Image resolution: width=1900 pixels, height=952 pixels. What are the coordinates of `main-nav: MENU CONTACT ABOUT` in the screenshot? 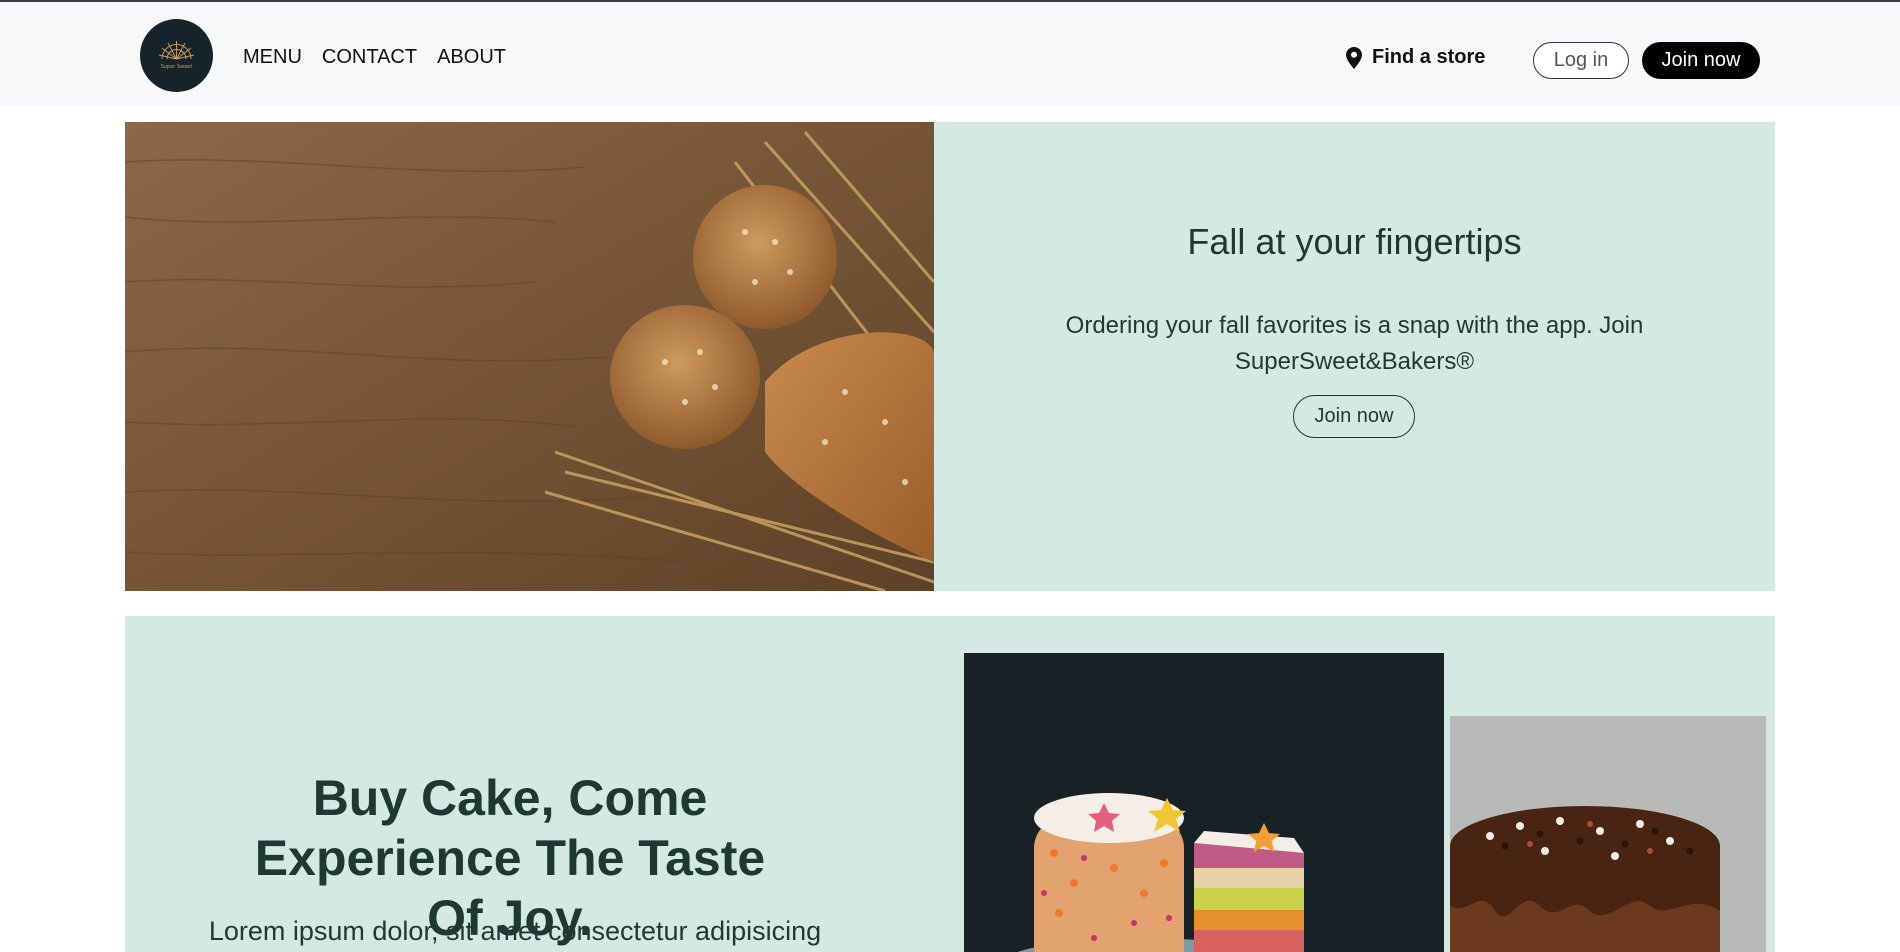 It's located at (374, 57).